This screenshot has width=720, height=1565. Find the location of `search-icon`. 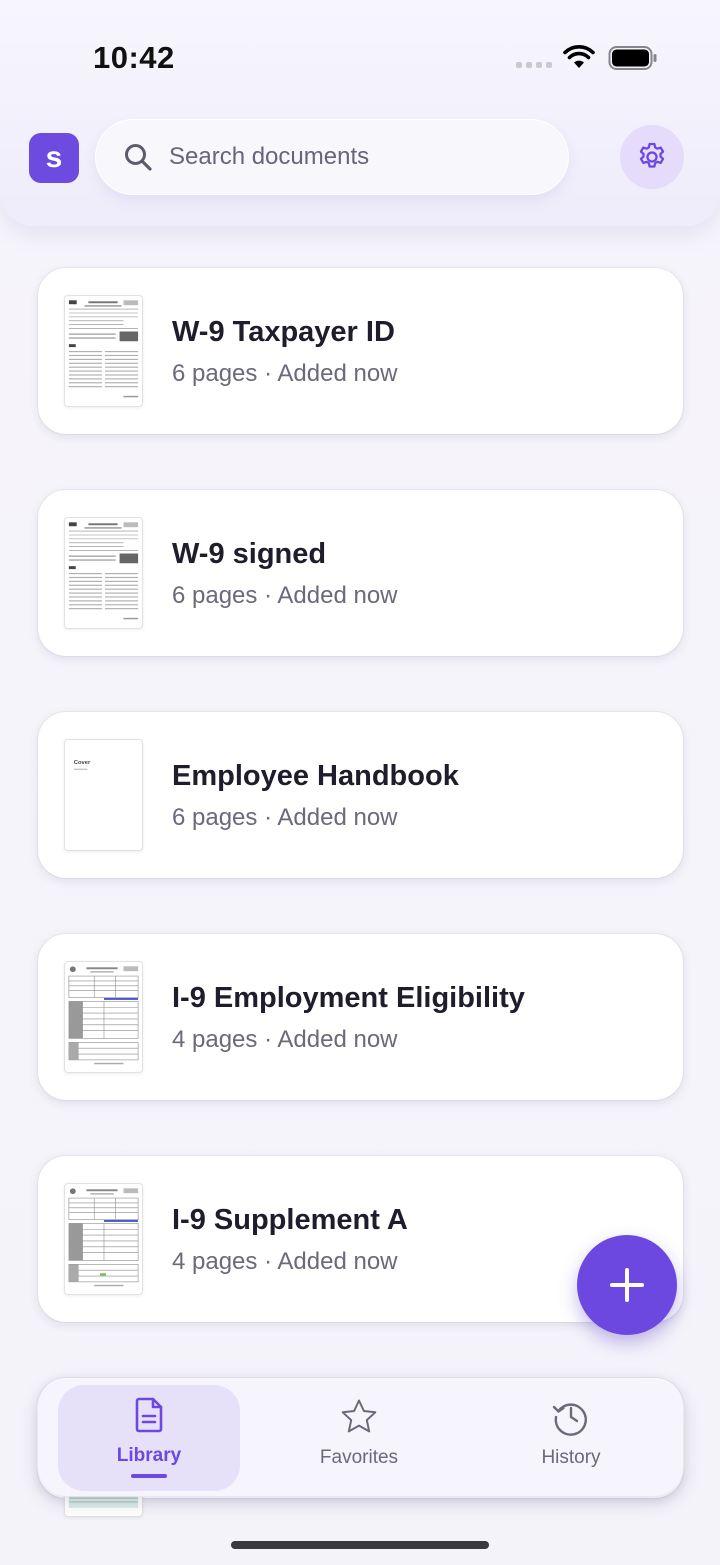

search-icon is located at coordinates (138, 157).